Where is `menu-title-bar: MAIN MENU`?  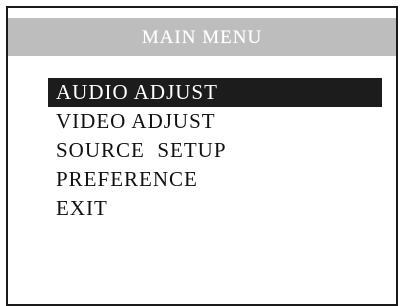 menu-title-bar: MAIN MENU is located at coordinates (202, 37).